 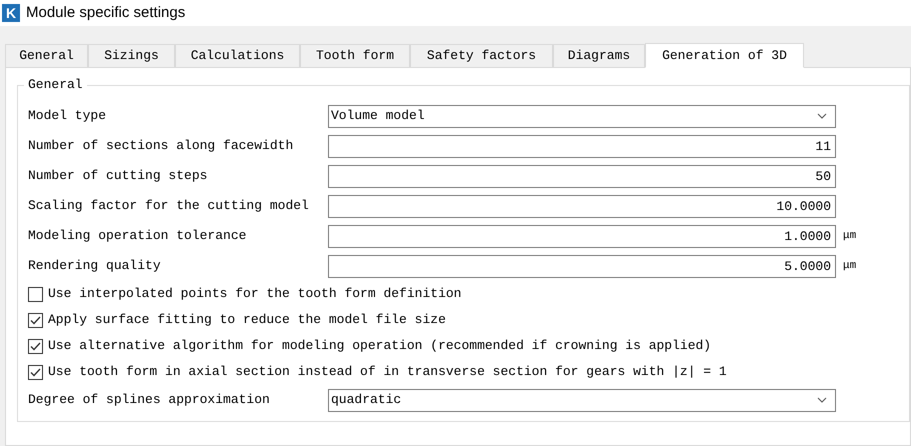 I want to click on tab: Calculations, so click(x=237, y=55).